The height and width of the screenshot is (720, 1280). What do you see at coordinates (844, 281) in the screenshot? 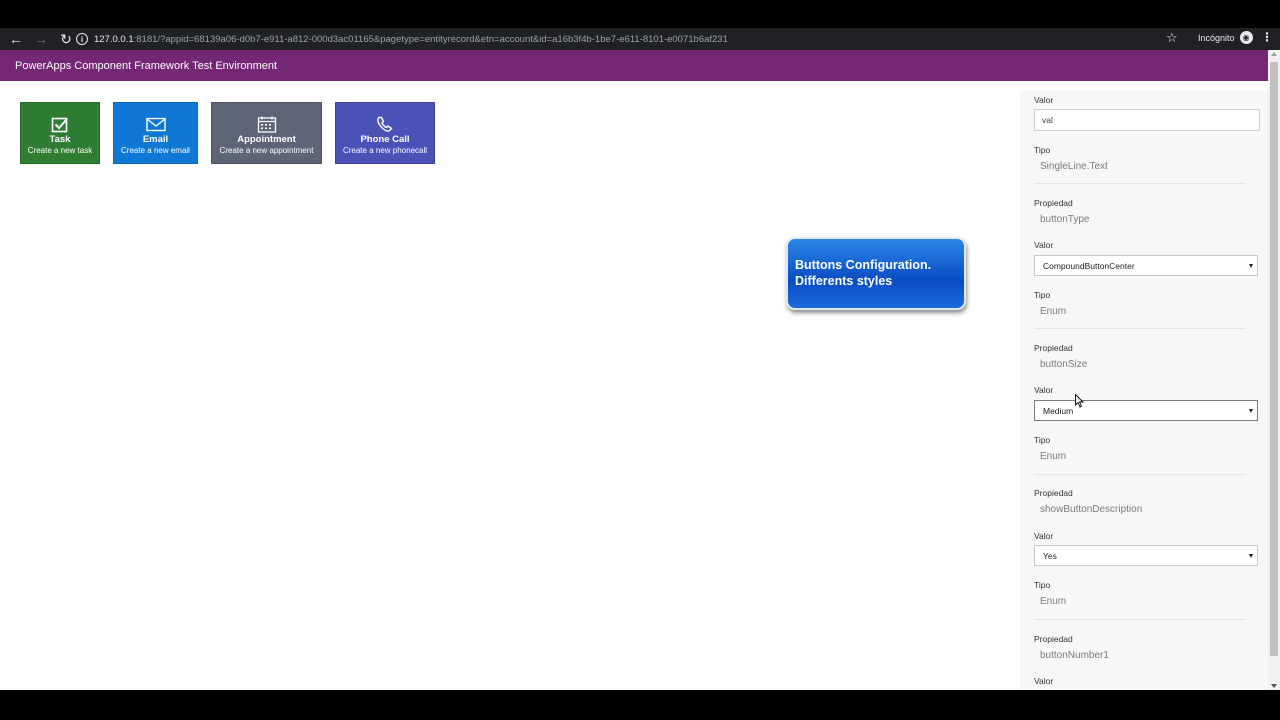
I see `callout-line-2: Differents styles` at bounding box center [844, 281].